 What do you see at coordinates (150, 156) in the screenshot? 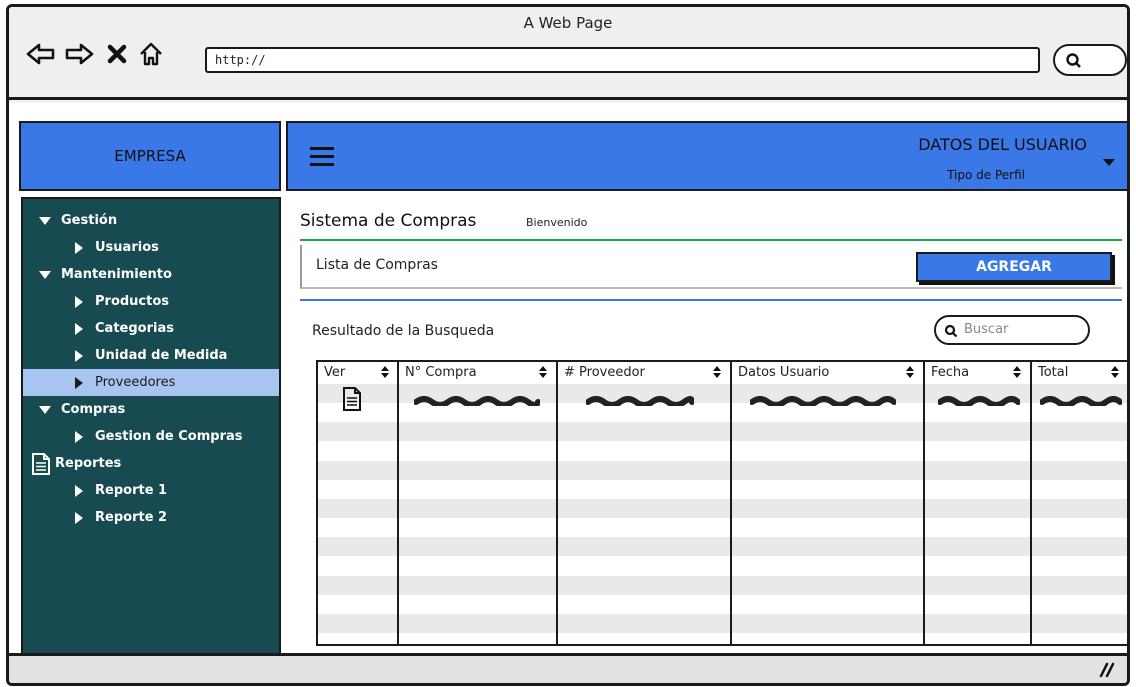
I see `brand-logo: EMPRESA` at bounding box center [150, 156].